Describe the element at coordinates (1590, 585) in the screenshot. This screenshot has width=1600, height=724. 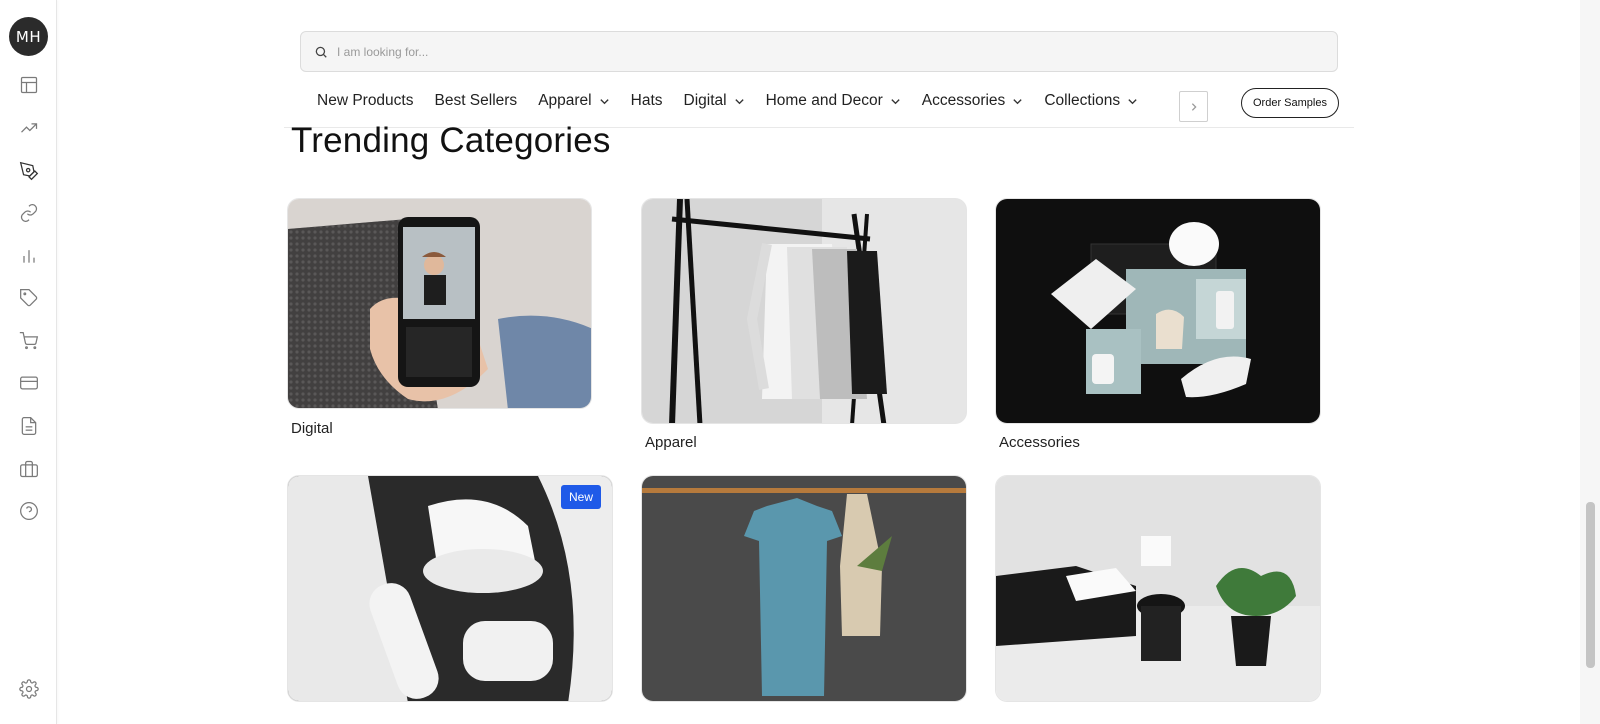
I see `scroll-thumb` at that location.